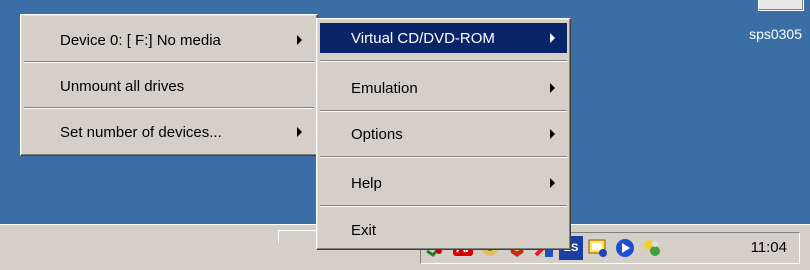  Describe the element at coordinates (122, 86) in the screenshot. I see `menu-item-label: Unmount all drives` at that location.